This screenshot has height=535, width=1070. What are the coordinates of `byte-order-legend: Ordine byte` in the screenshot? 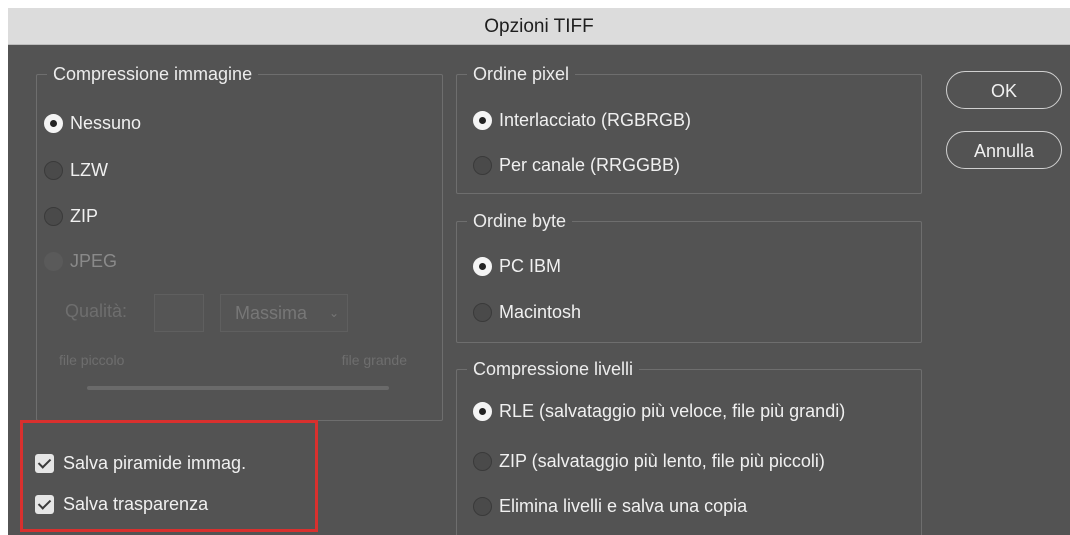 It's located at (520, 221).